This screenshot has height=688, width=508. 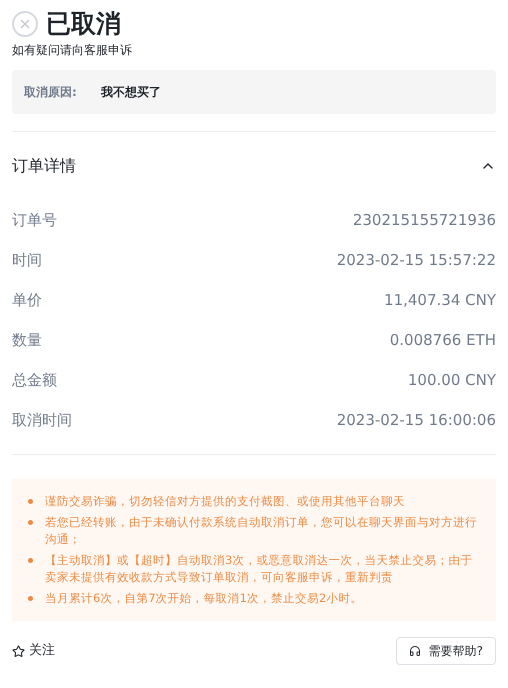 What do you see at coordinates (27, 260) in the screenshot?
I see `detail-label: 时间` at bounding box center [27, 260].